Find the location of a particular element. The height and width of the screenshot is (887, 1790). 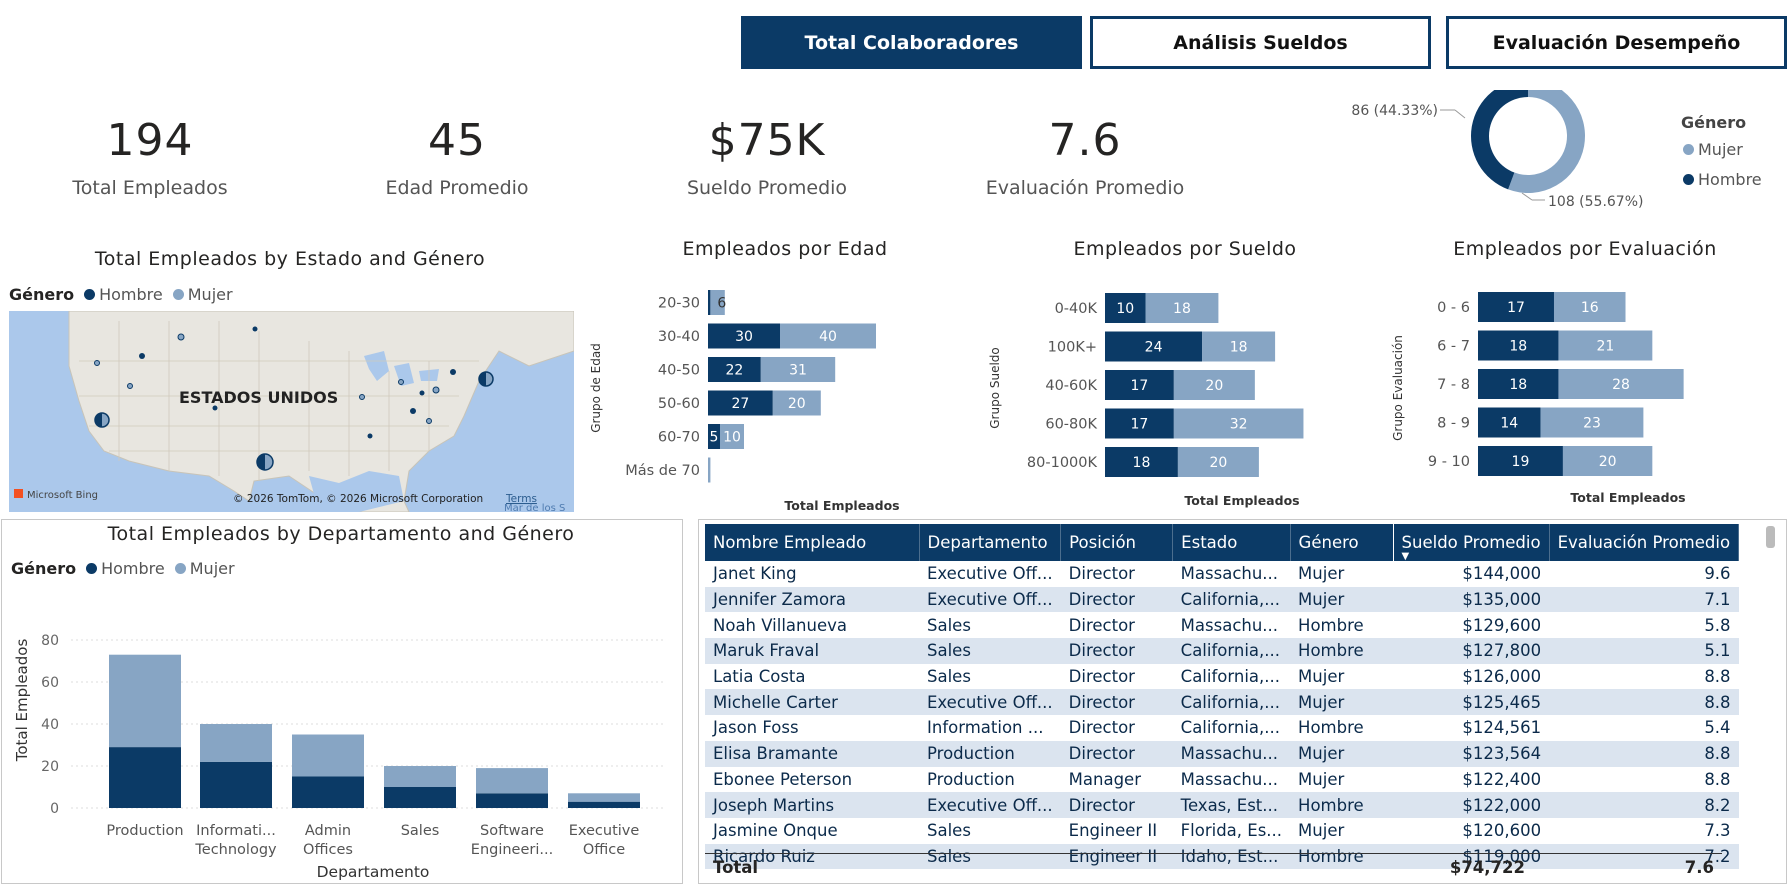

table-cell: Latia Costa is located at coordinates (812, 676).